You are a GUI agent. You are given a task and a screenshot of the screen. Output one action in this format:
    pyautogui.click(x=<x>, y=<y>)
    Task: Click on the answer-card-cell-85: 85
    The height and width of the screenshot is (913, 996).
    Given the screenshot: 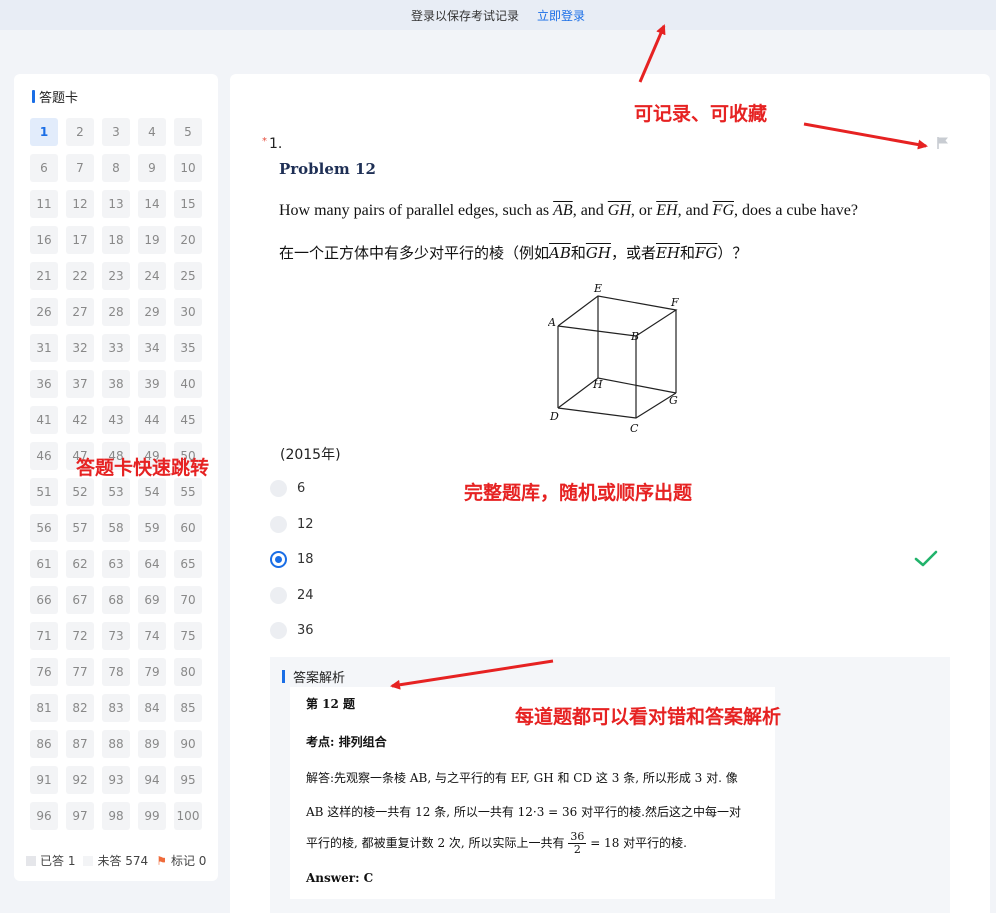 What is the action you would take?
    pyautogui.click(x=188, y=708)
    